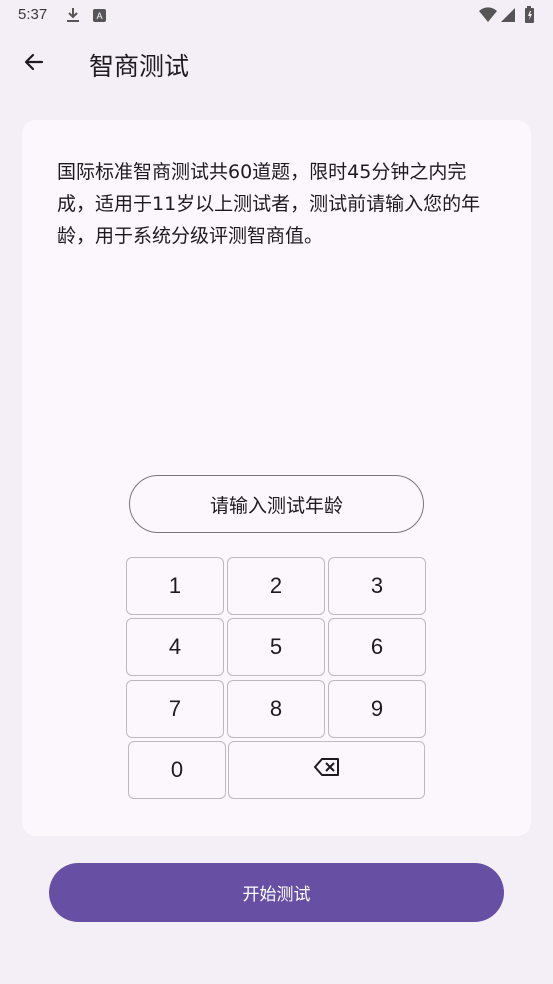 This screenshot has width=553, height=984. Describe the element at coordinates (175, 586) in the screenshot. I see `key-1: 1` at that location.